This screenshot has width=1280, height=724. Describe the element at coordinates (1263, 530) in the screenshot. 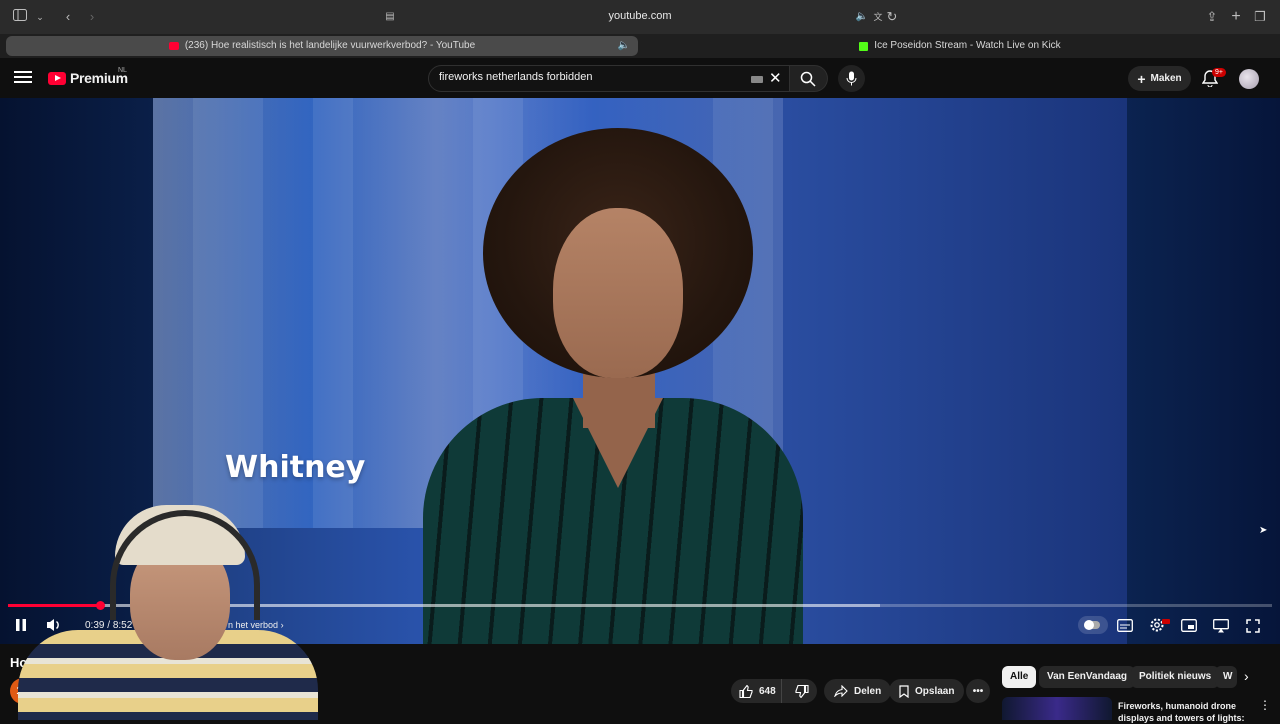

I see `mouse-cursor-icon: ➤` at that location.